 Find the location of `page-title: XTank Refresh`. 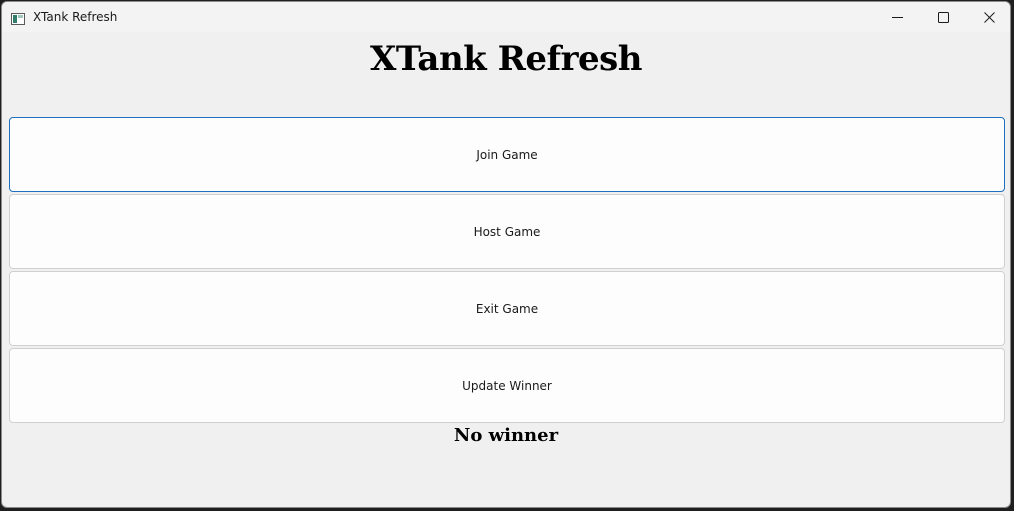

page-title: XTank Refresh is located at coordinates (506, 59).